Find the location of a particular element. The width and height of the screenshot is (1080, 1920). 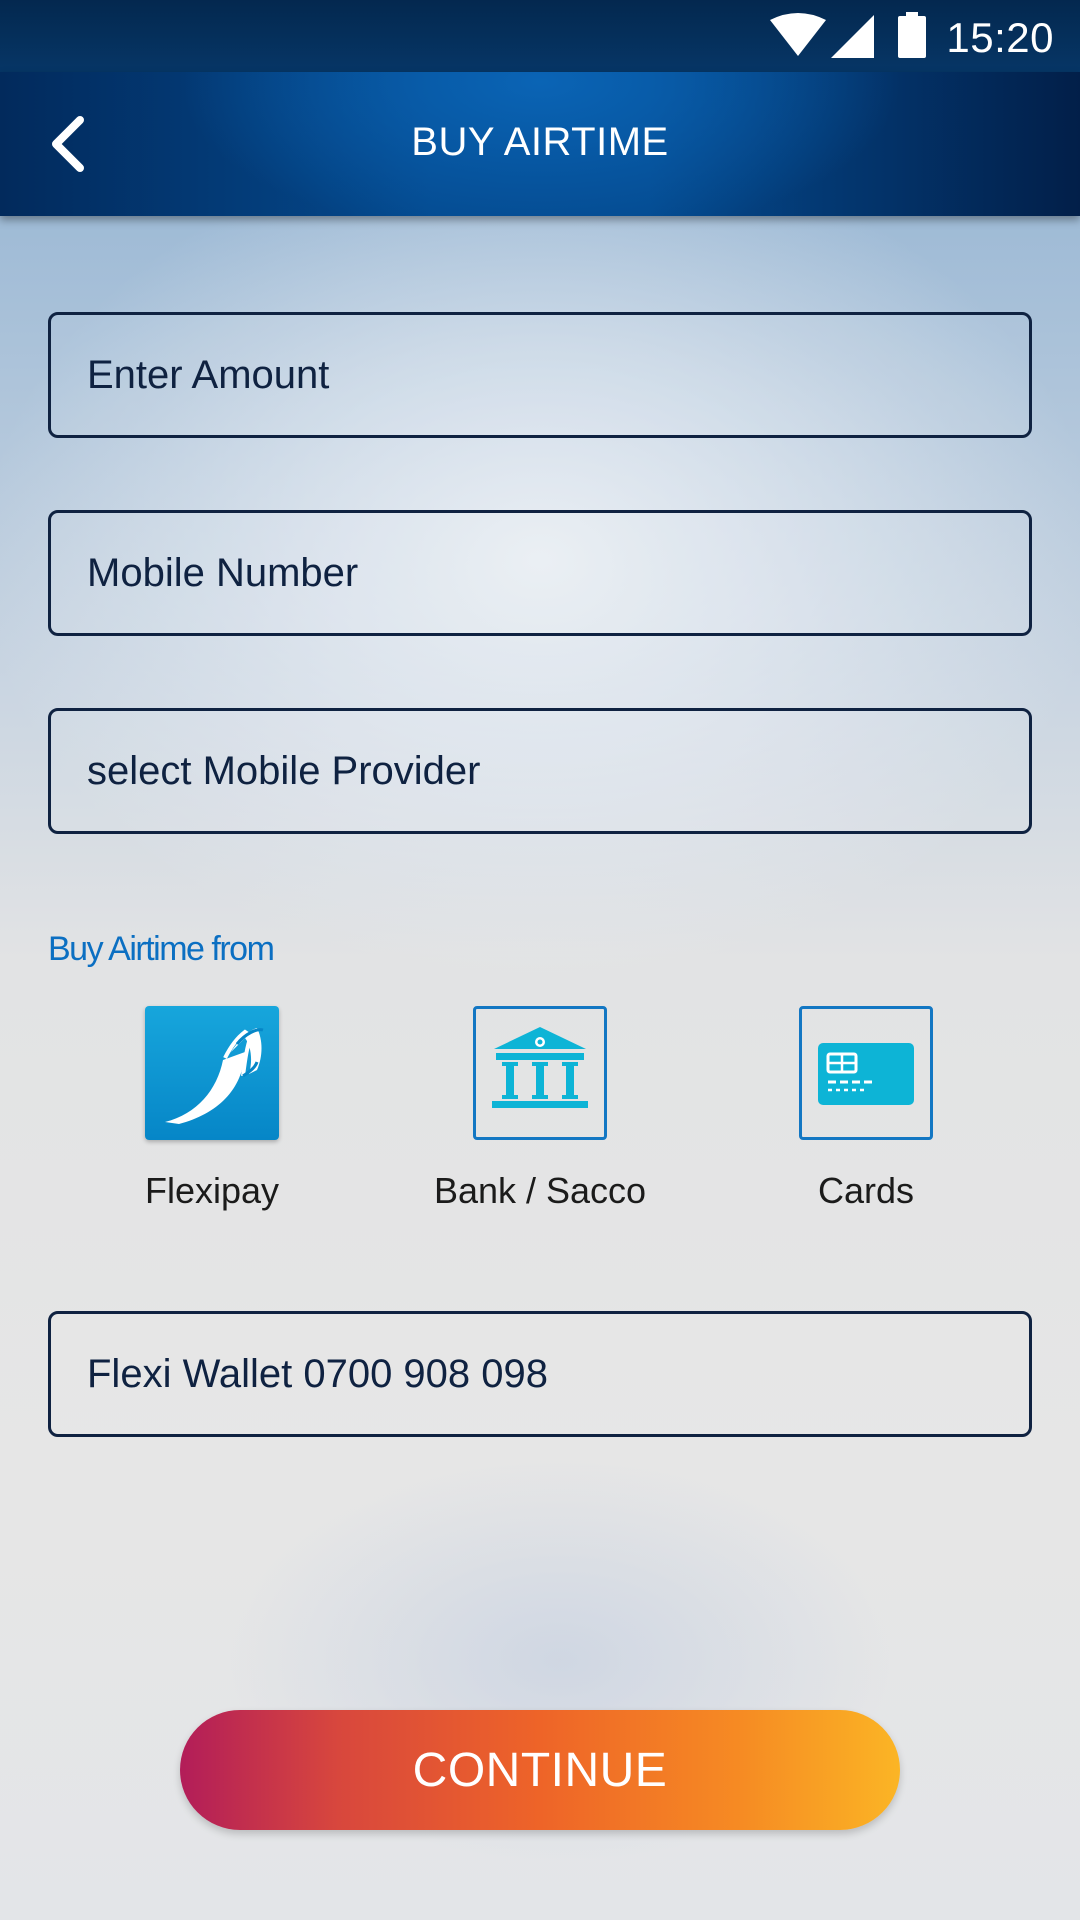

signal-icon is located at coordinates (852, 36).